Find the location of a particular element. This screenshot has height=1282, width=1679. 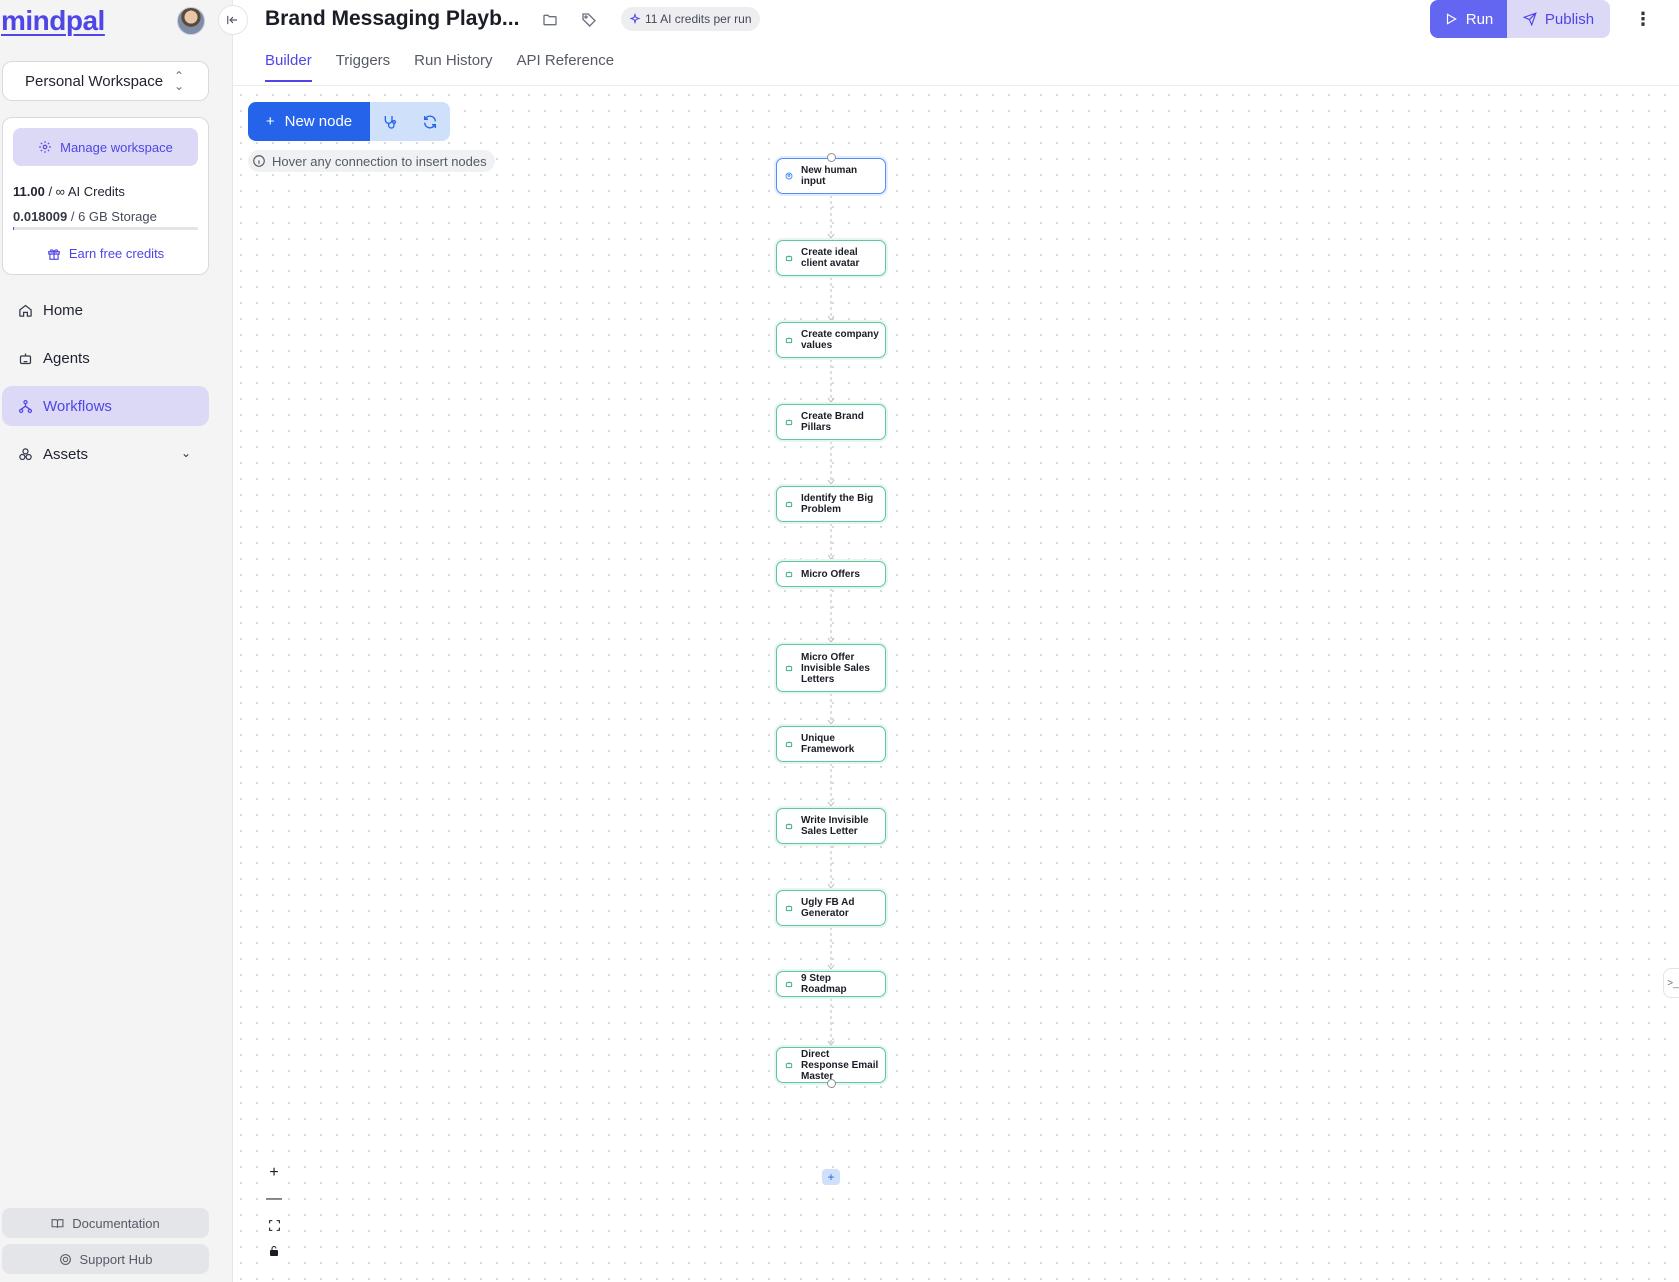

folder-button is located at coordinates (550, 20).